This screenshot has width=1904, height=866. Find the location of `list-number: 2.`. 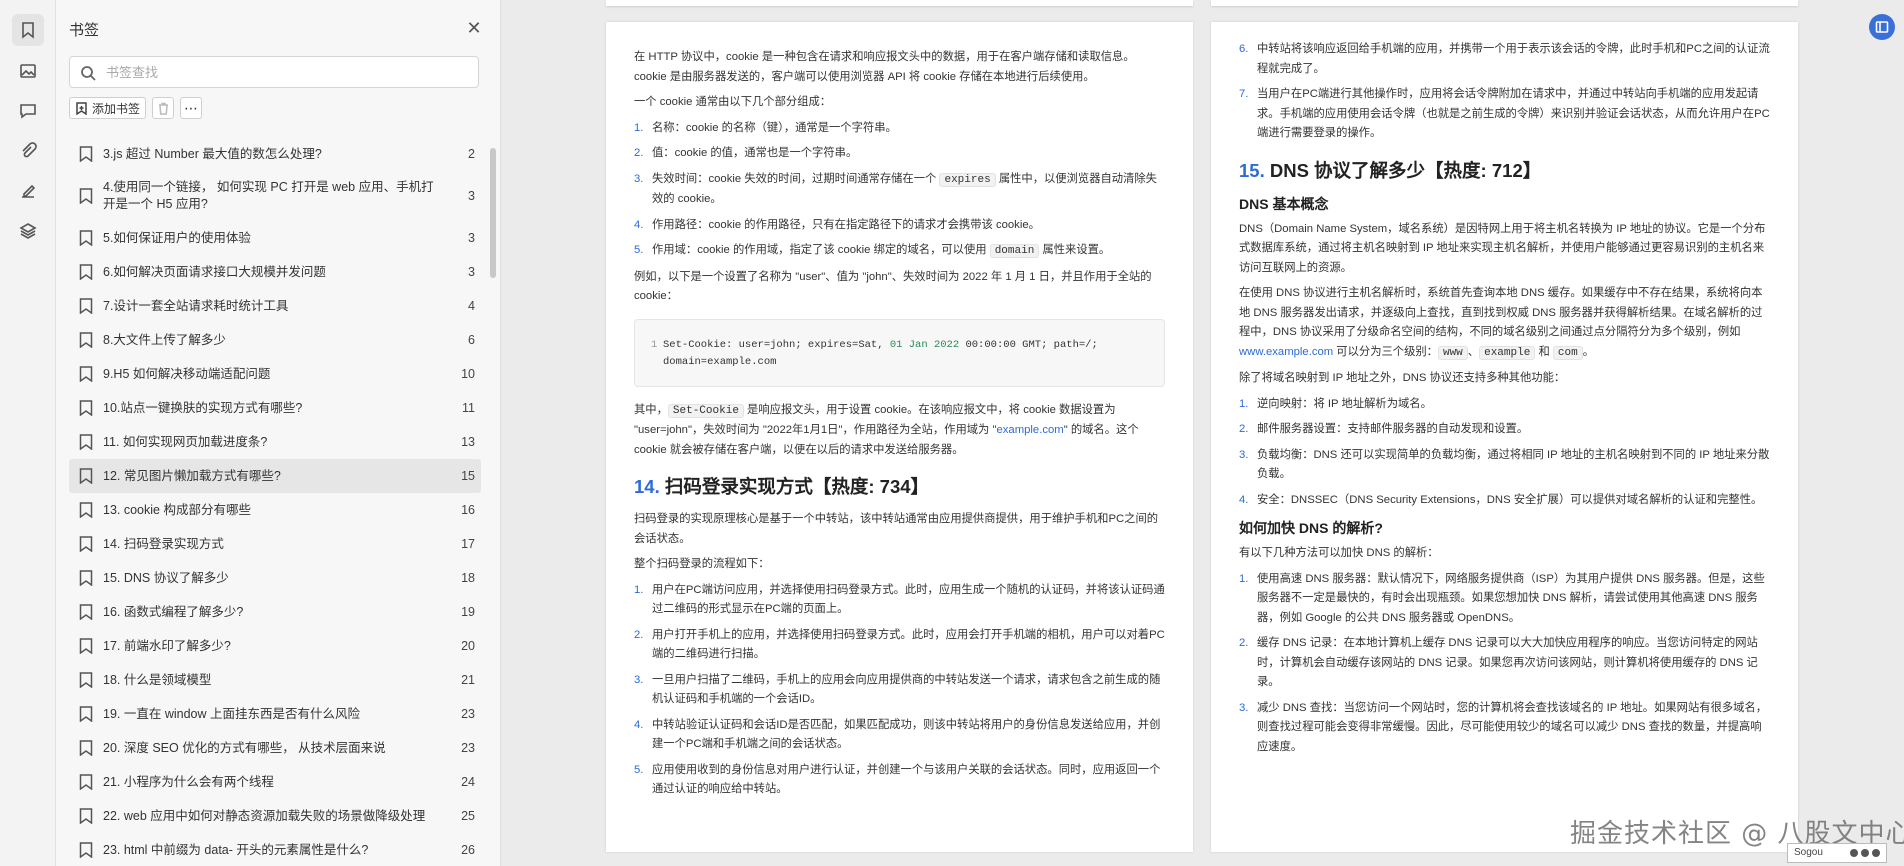

list-number: 2. is located at coordinates (639, 634).